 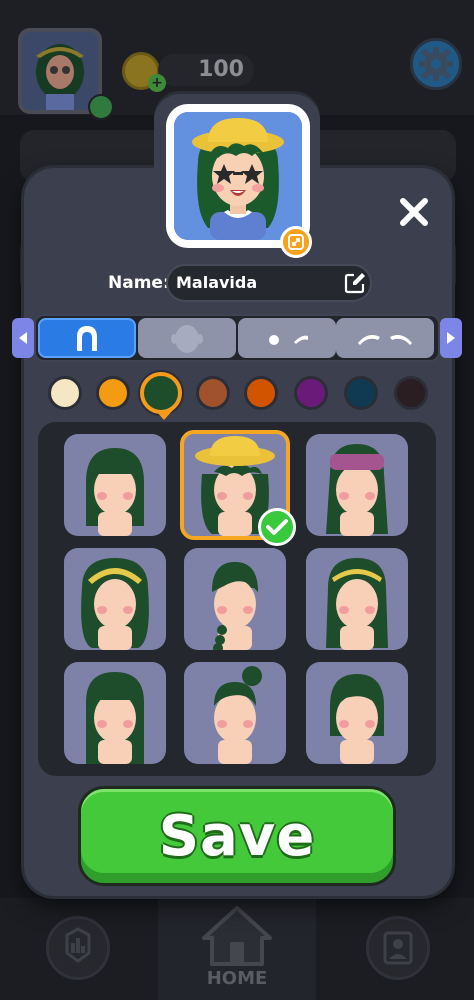 I want to click on selected-check-icon, so click(x=277, y=527).